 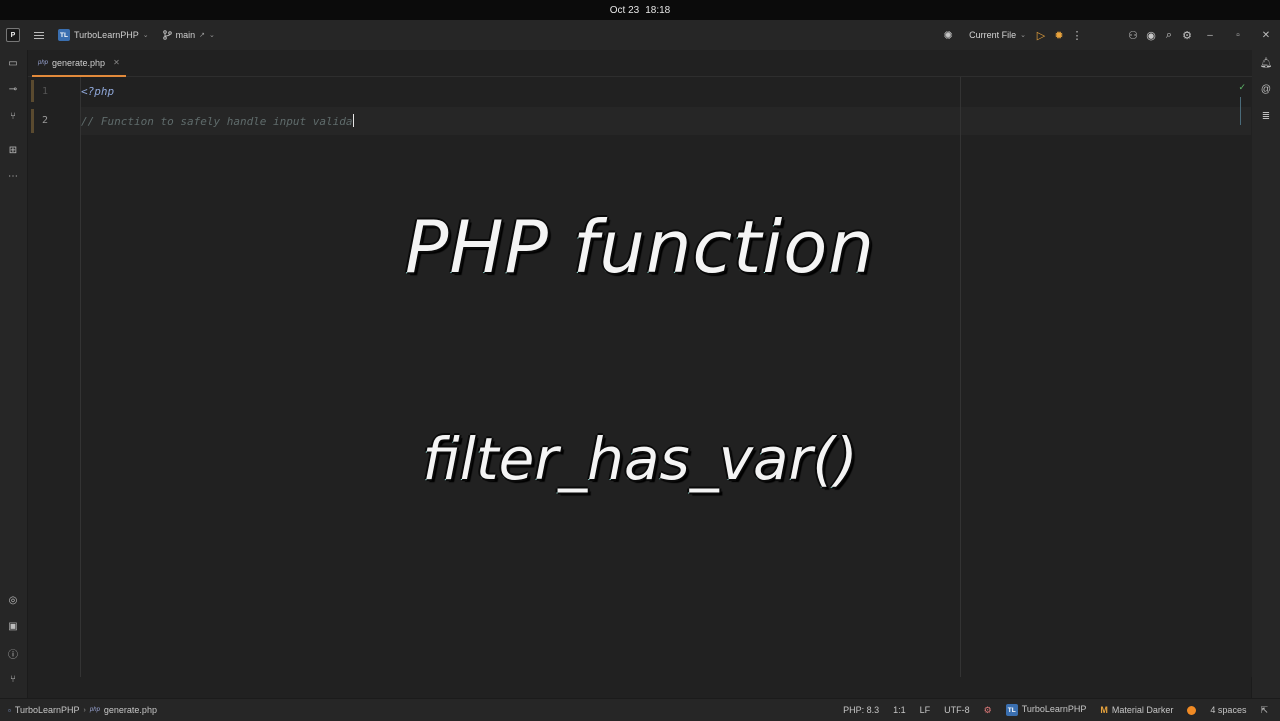 What do you see at coordinates (993, 35) in the screenshot?
I see `run-config-label: Current File` at bounding box center [993, 35].